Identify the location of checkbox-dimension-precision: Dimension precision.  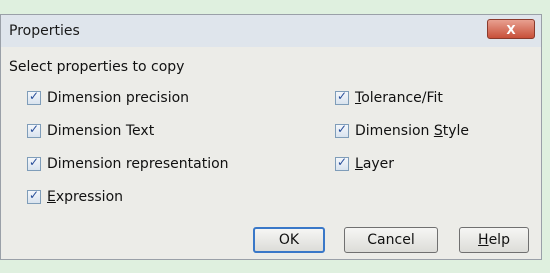
(108, 98).